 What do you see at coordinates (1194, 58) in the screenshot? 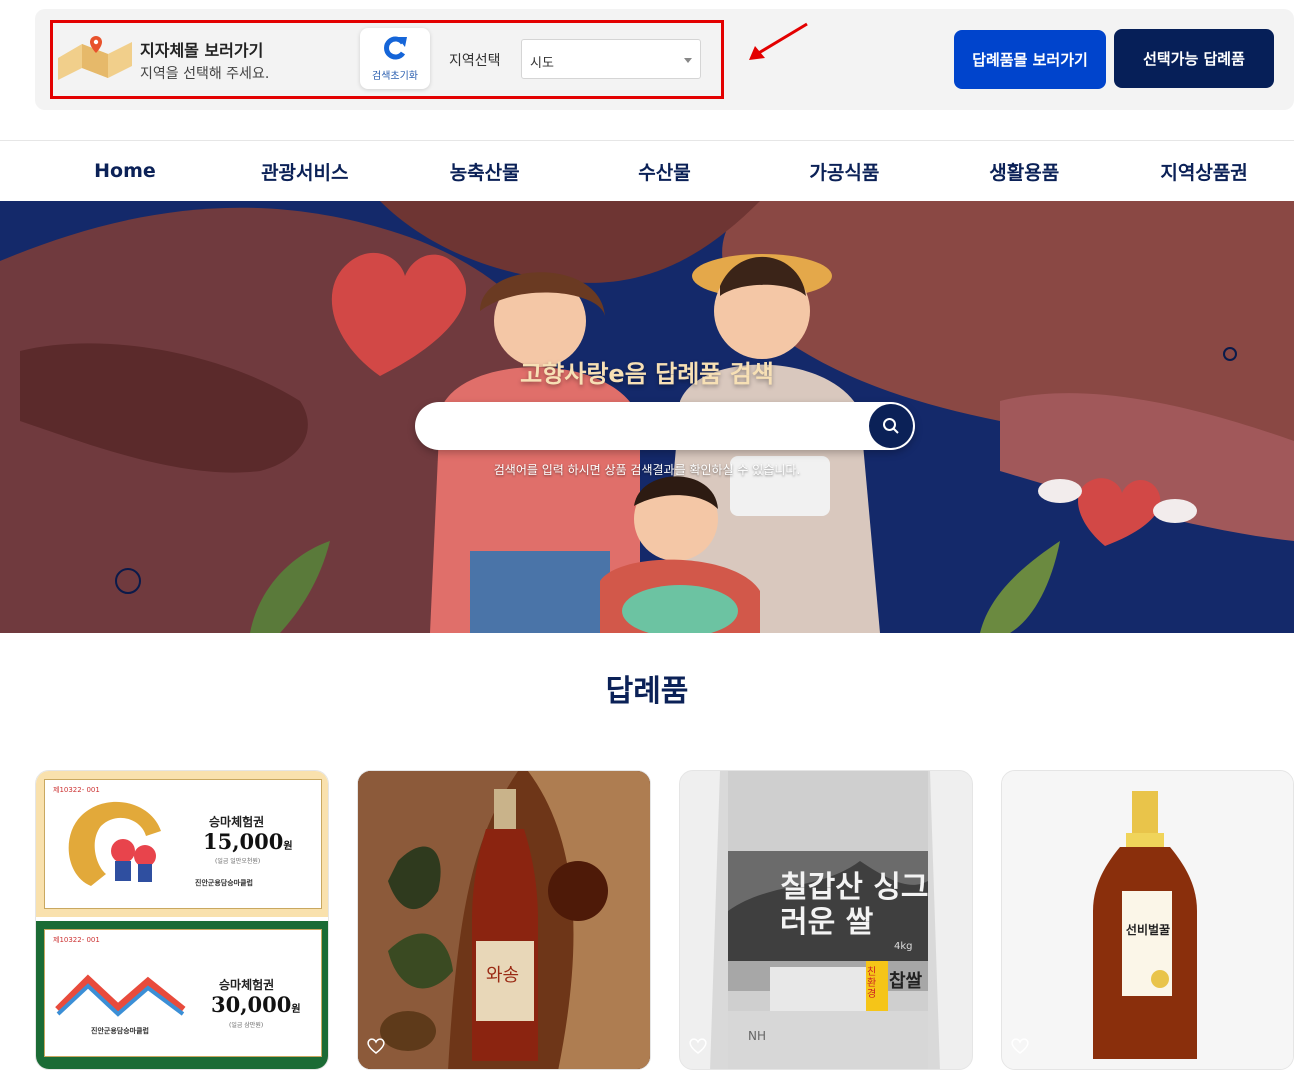
I see `selectable-gifts-button: 선택가능 답례품` at bounding box center [1194, 58].